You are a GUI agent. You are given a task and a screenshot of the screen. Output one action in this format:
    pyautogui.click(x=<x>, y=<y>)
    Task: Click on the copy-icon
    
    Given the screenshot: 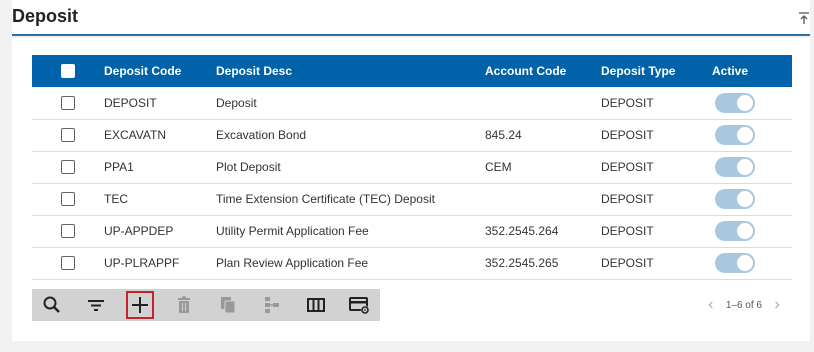 What is the action you would take?
    pyautogui.click(x=228, y=305)
    